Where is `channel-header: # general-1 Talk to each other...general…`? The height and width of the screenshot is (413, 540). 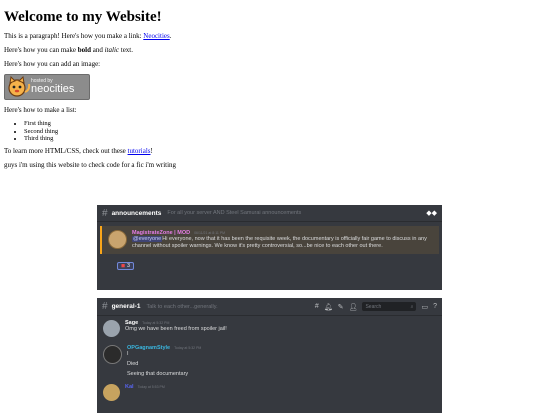 channel-header: # general-1 Talk to each other...general… is located at coordinates (269, 307).